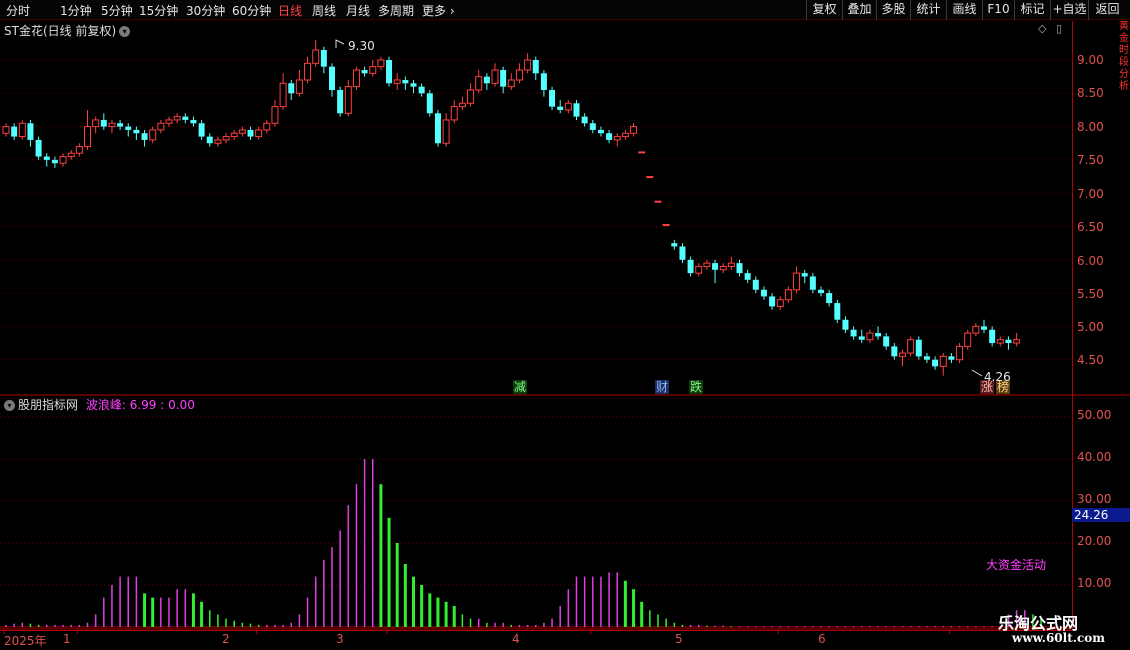 Image resolution: width=1130 pixels, height=650 pixels. Describe the element at coordinates (696, 387) in the screenshot. I see `event-marker: 跌` at that location.